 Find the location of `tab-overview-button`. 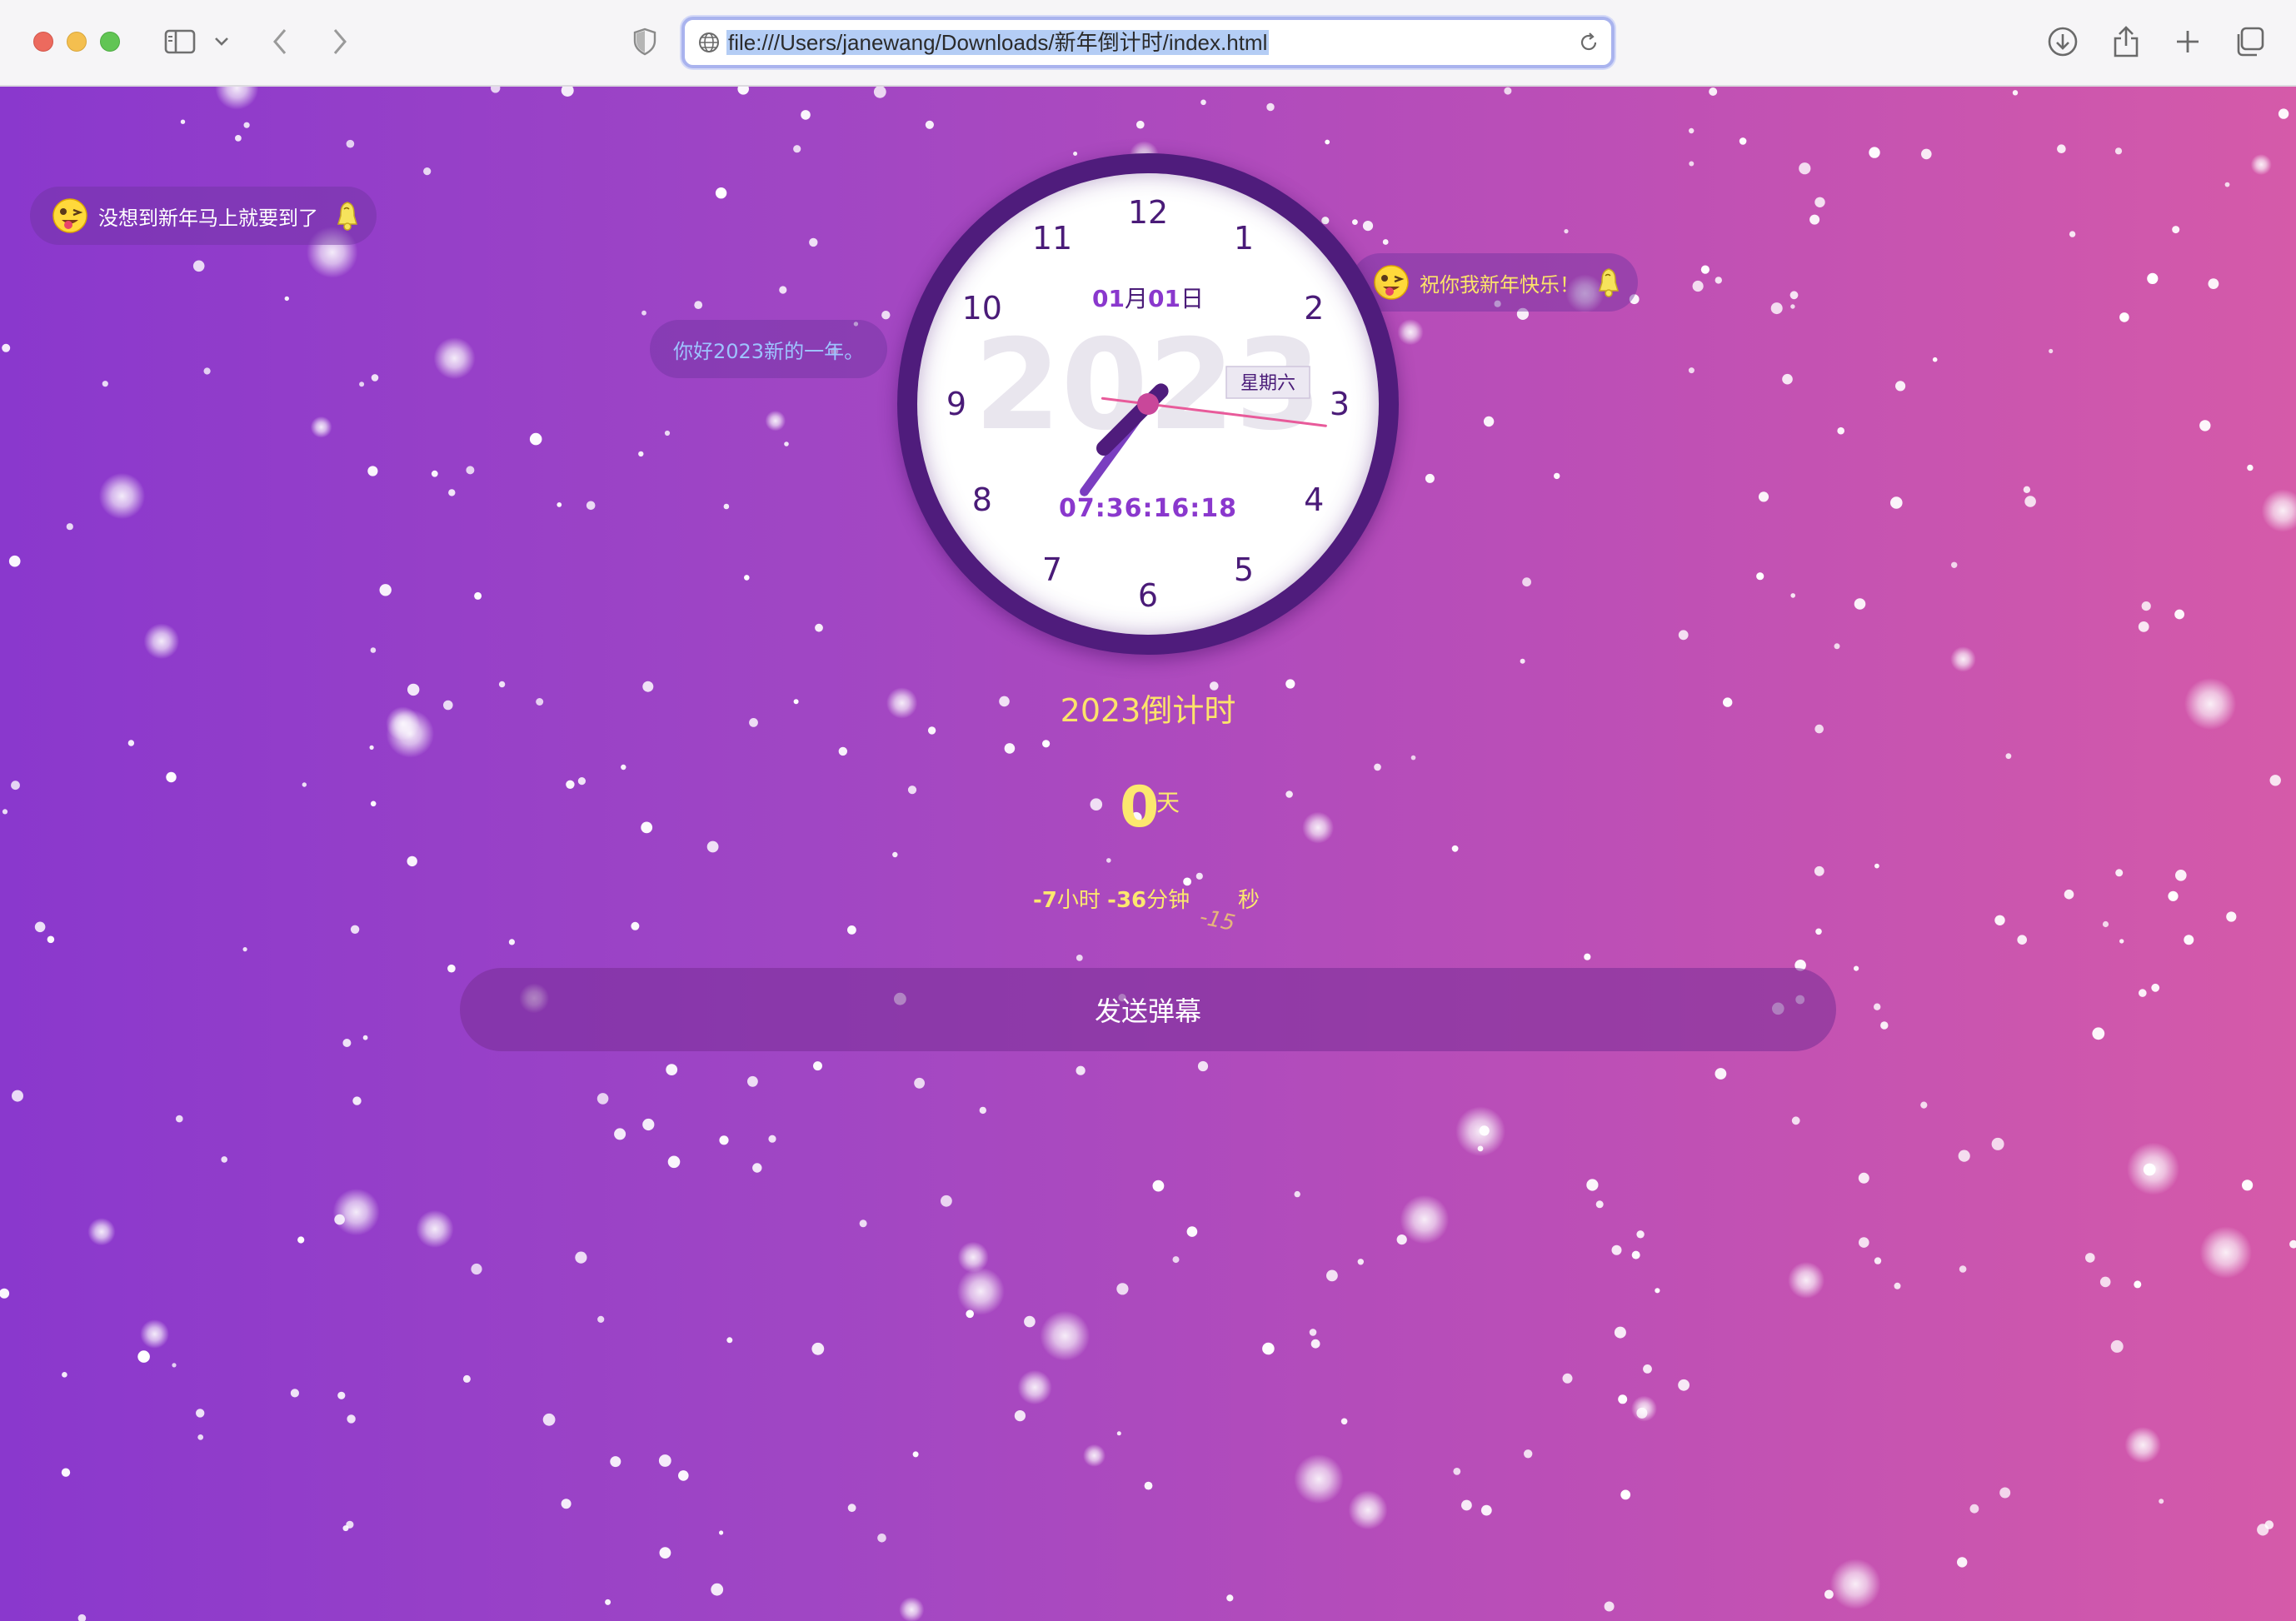

tab-overview-button is located at coordinates (2249, 42).